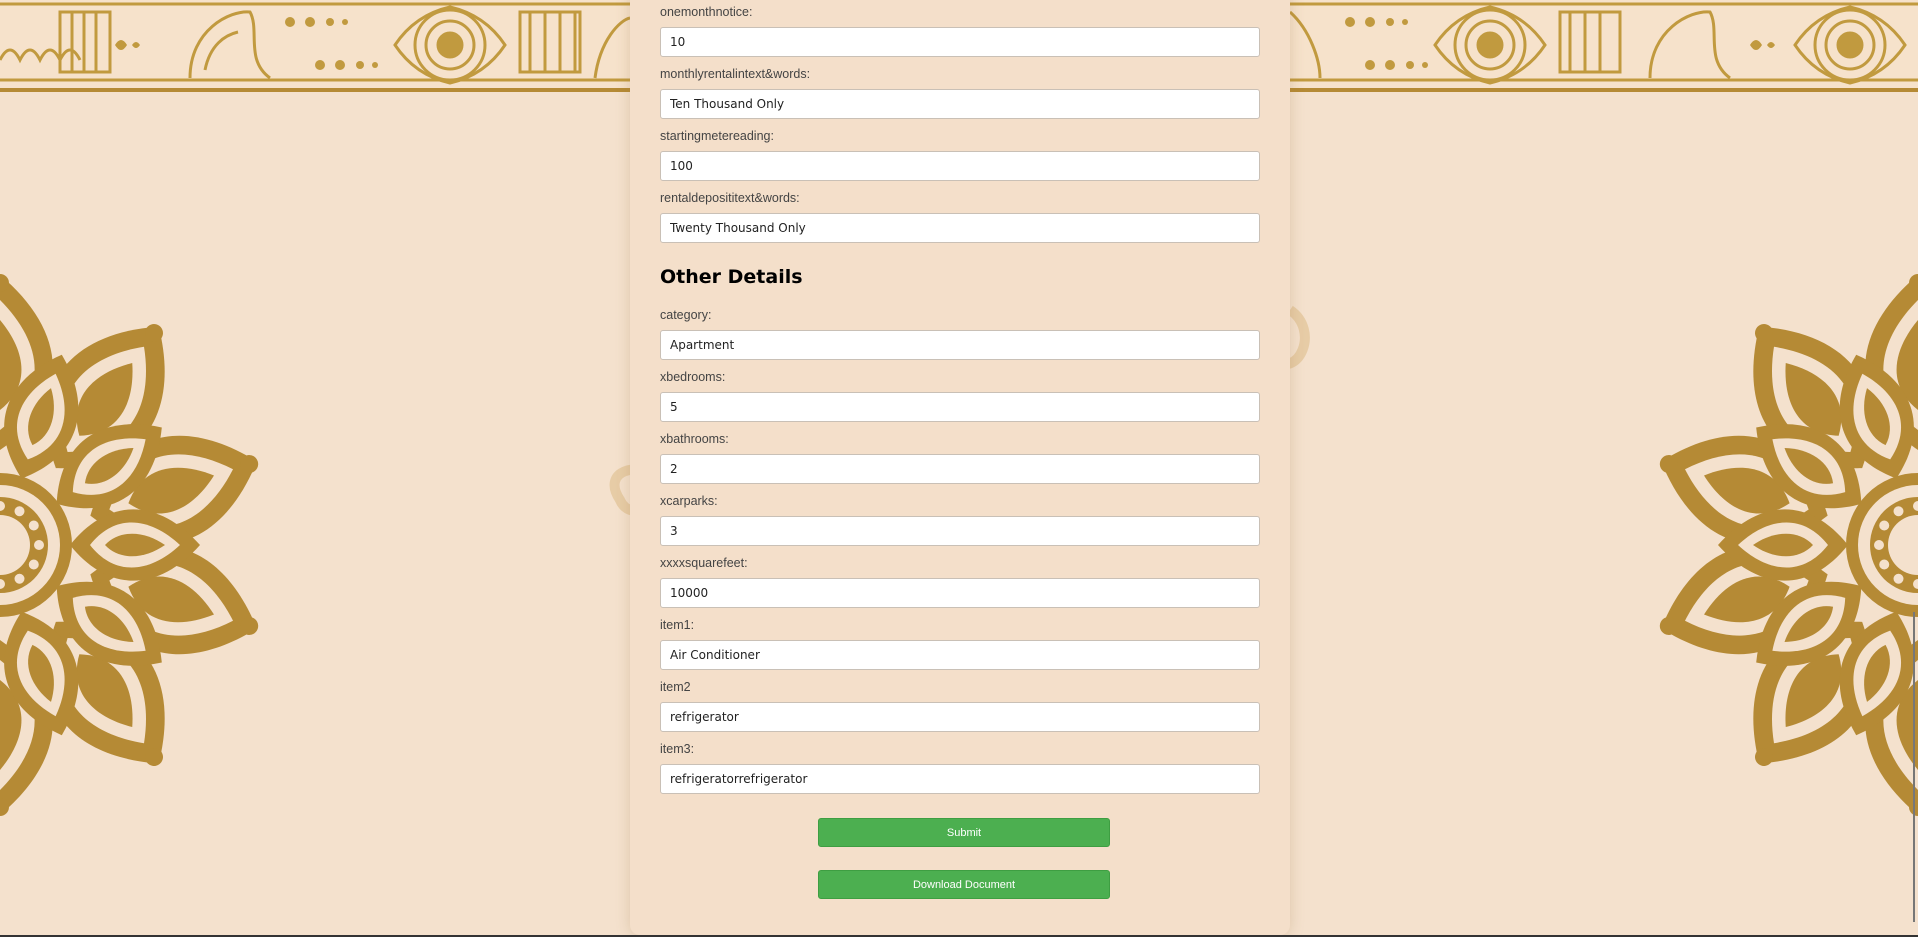 This screenshot has width=1918, height=937. What do you see at coordinates (717, 136) in the screenshot?
I see `starting-meter-reading-label: startingmetereading:` at bounding box center [717, 136].